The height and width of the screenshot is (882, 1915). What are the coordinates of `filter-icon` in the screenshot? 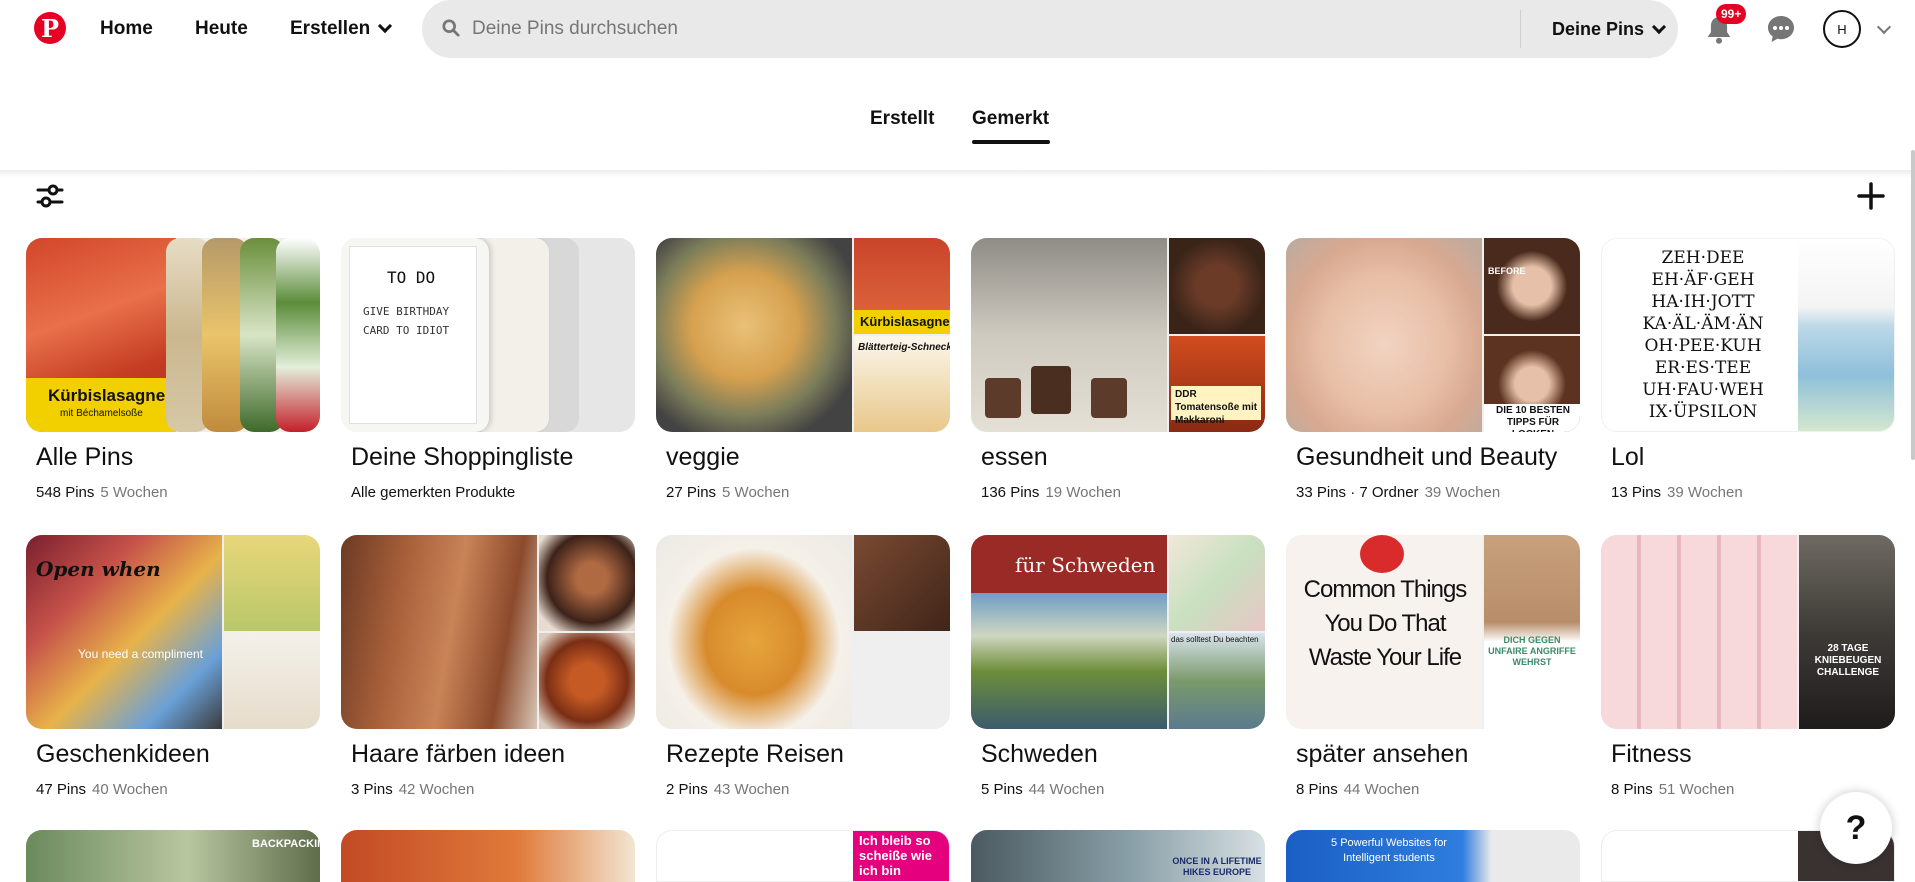 It's located at (50, 196).